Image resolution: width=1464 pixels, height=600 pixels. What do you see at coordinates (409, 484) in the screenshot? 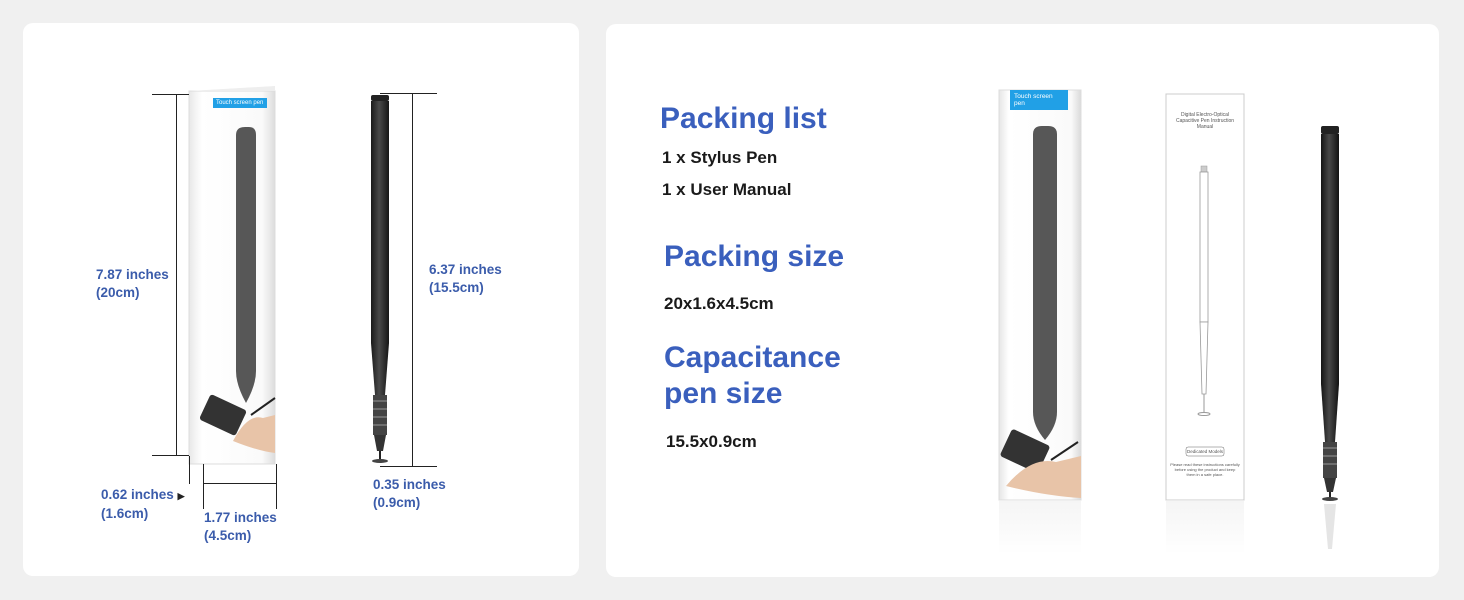
I see `pen-diameter-inches: 0.35 inches` at bounding box center [409, 484].